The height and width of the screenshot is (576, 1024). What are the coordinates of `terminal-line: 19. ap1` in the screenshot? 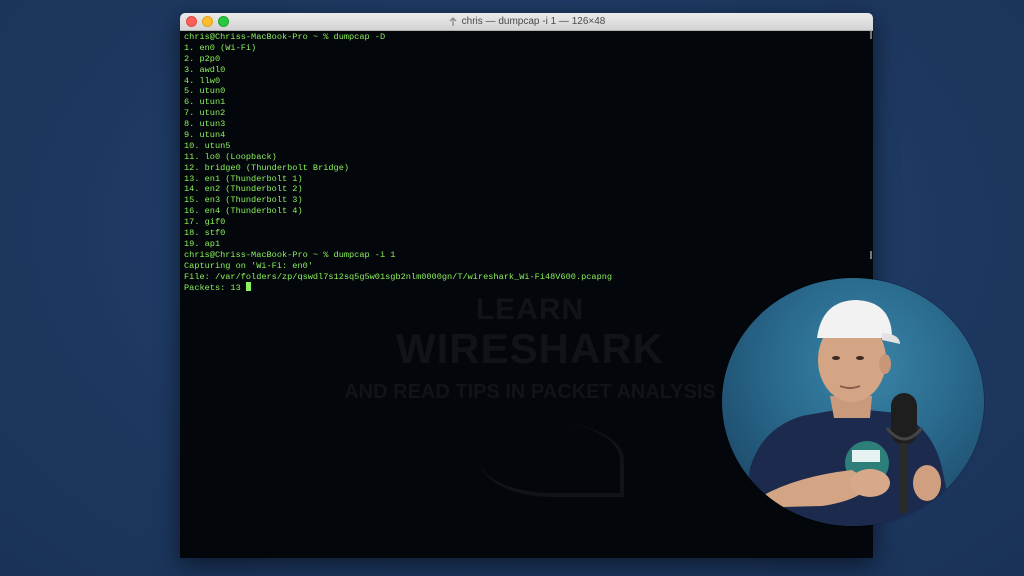 It's located at (202, 243).